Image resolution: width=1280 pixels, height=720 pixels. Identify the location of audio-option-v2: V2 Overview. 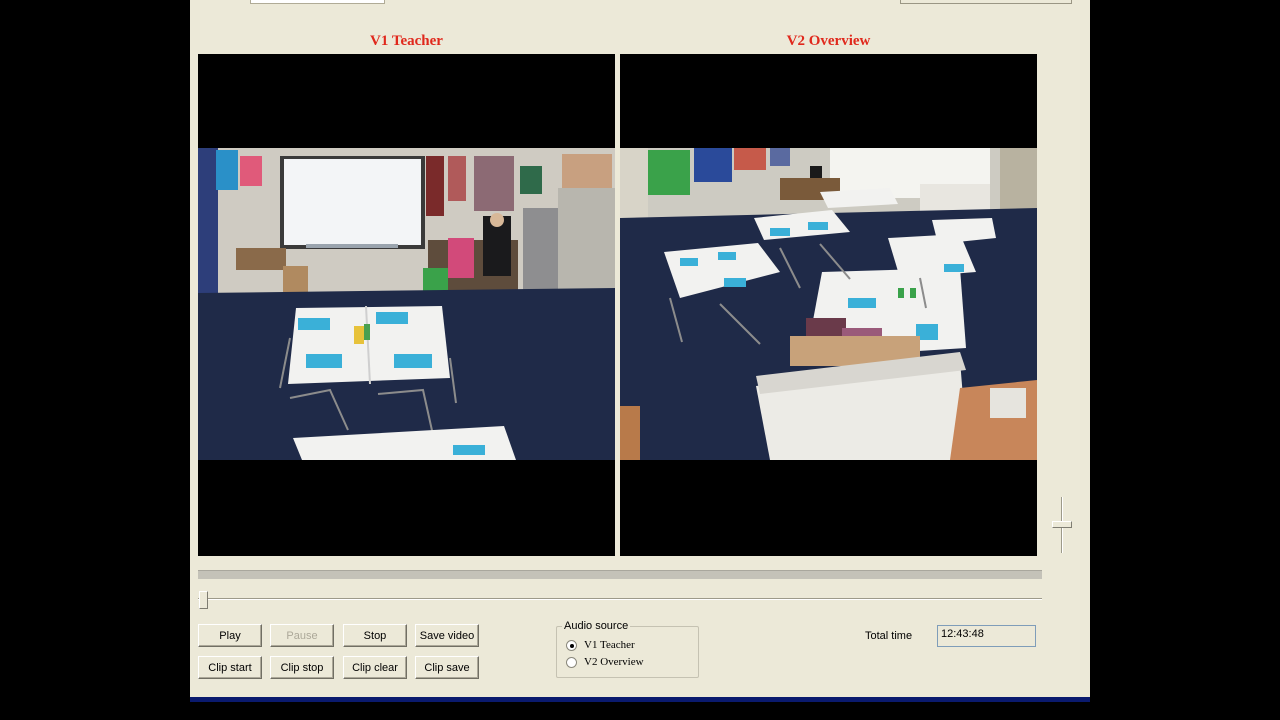
(605, 662).